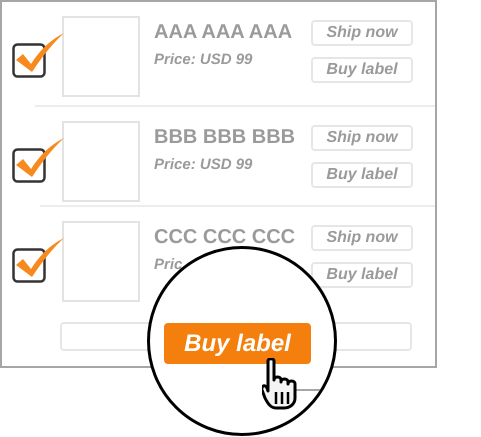 This screenshot has width=481, height=437. Describe the element at coordinates (168, 264) in the screenshot. I see `item-price: Pric` at that location.